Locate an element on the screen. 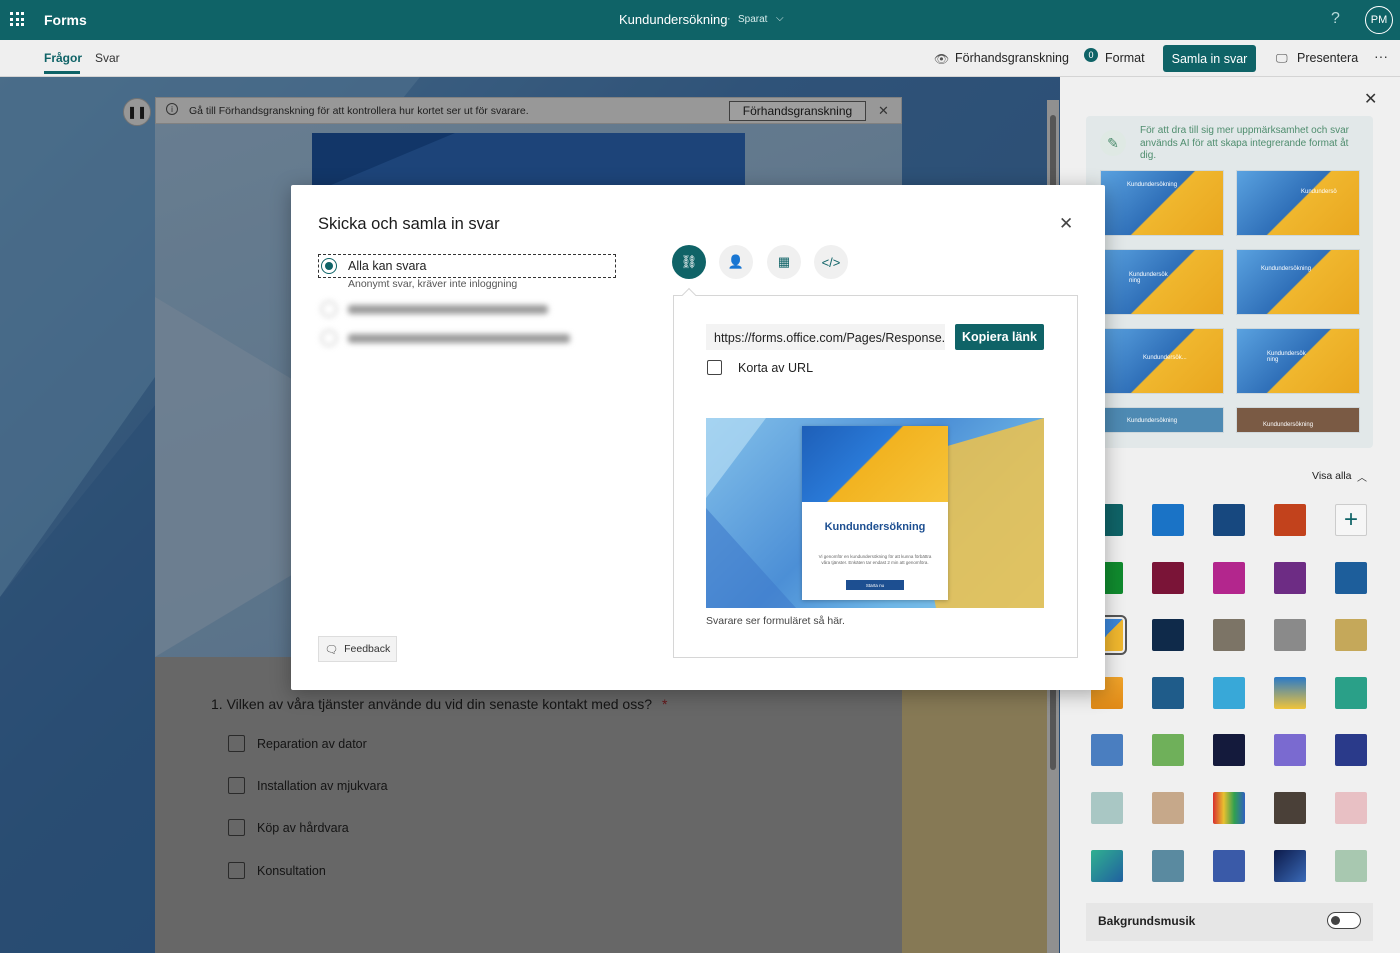  share-person-icon: 👤 is located at coordinates (736, 262).